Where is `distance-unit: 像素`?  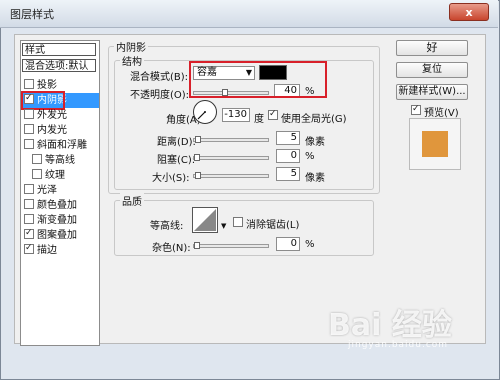 distance-unit: 像素 is located at coordinates (315, 142).